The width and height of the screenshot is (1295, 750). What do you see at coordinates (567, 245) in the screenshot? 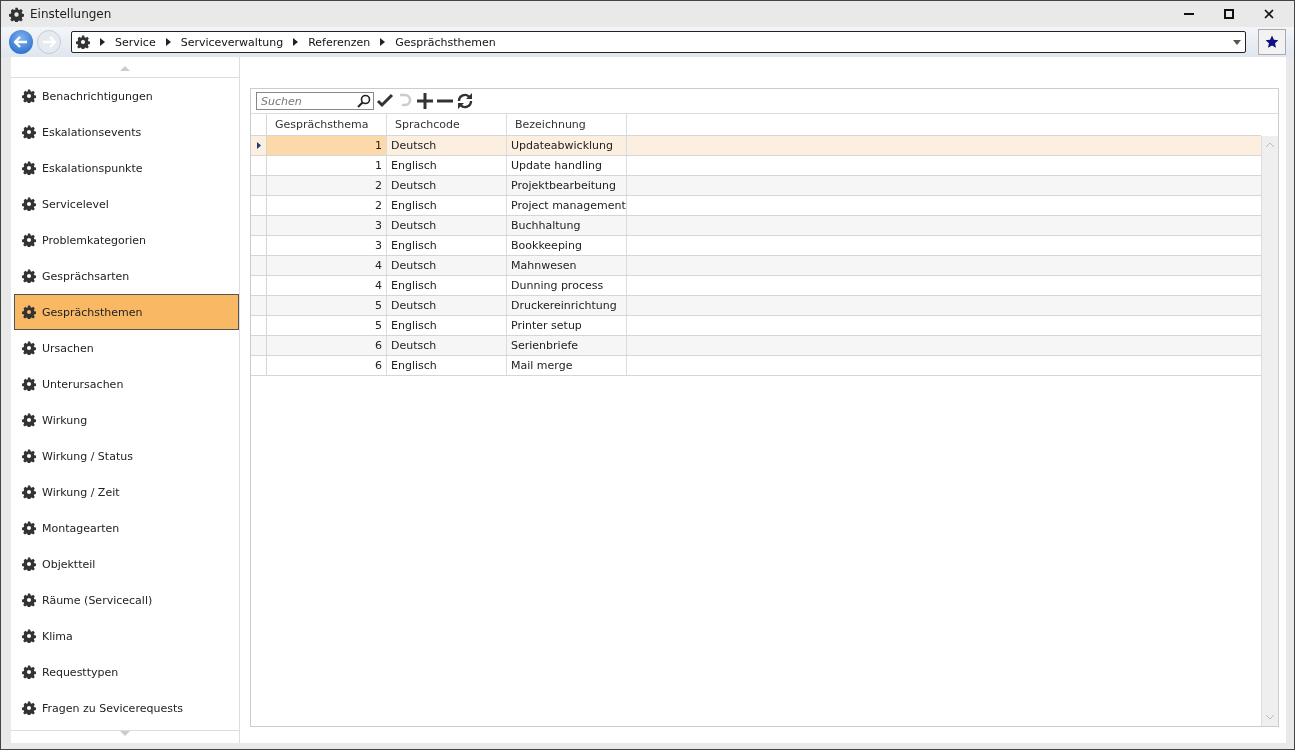
I see `table-cell: Bookkeeping` at bounding box center [567, 245].